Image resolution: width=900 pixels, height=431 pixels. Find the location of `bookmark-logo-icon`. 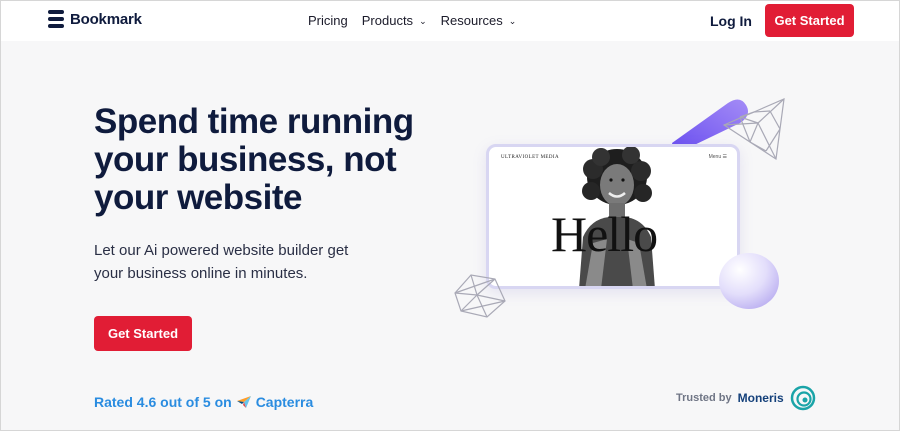

bookmark-logo-icon is located at coordinates (56, 19).